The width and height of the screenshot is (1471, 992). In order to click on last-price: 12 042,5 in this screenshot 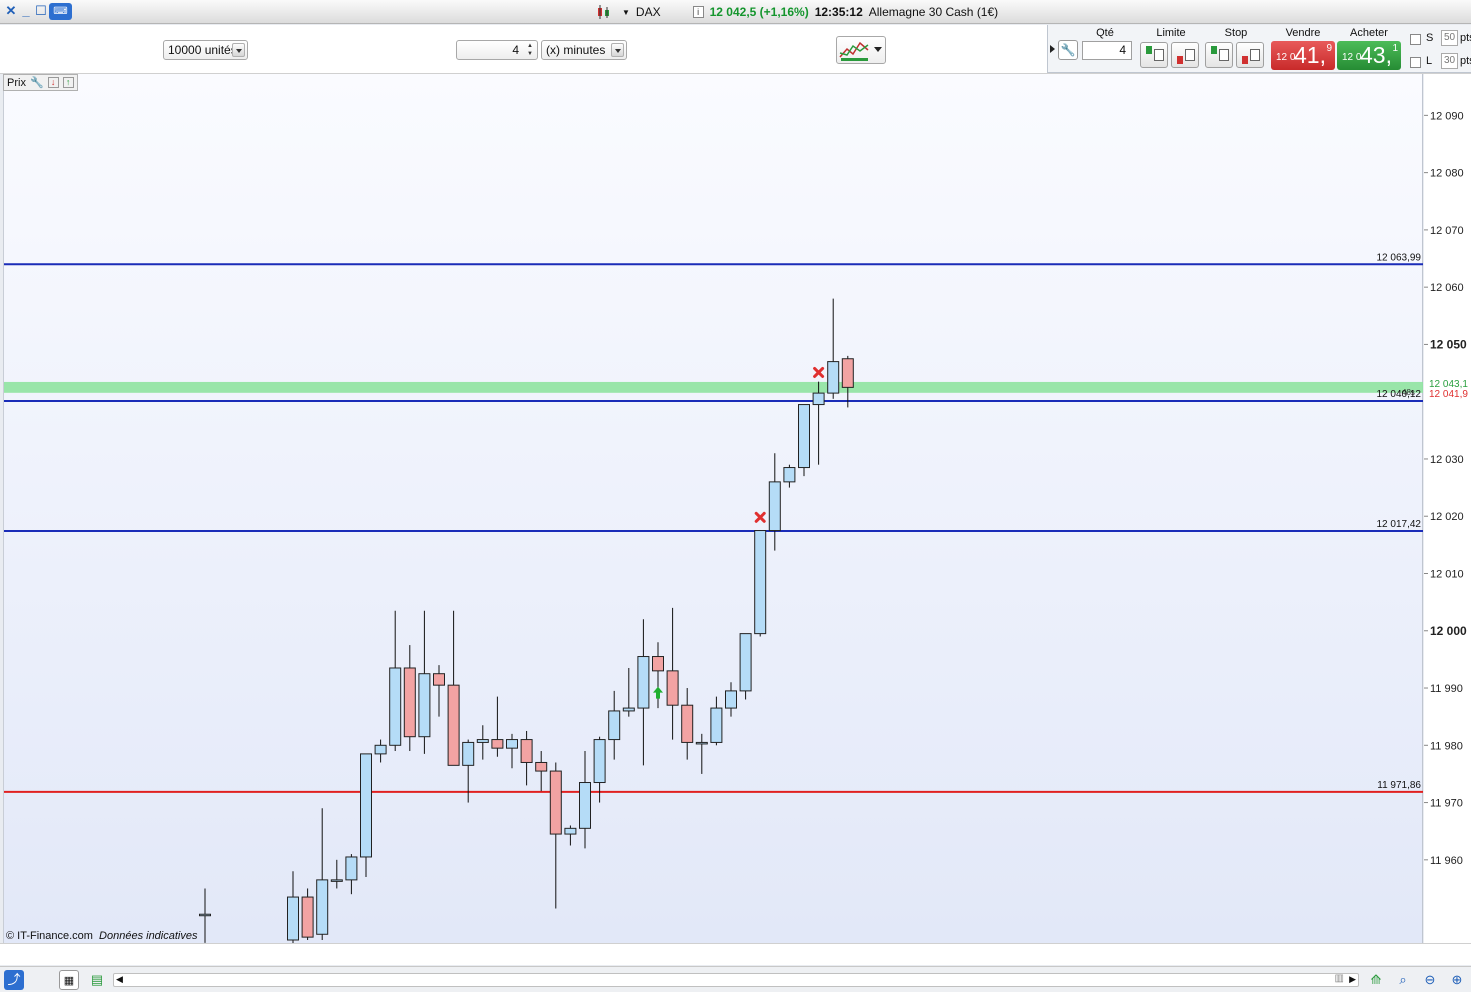, I will do `click(733, 12)`.